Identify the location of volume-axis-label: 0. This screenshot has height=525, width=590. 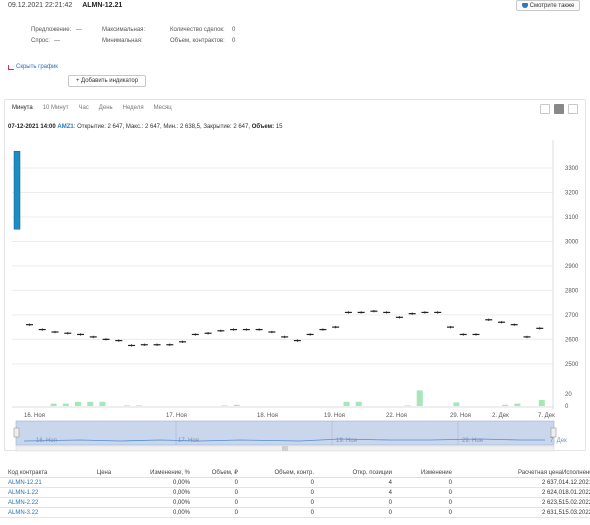
(567, 407).